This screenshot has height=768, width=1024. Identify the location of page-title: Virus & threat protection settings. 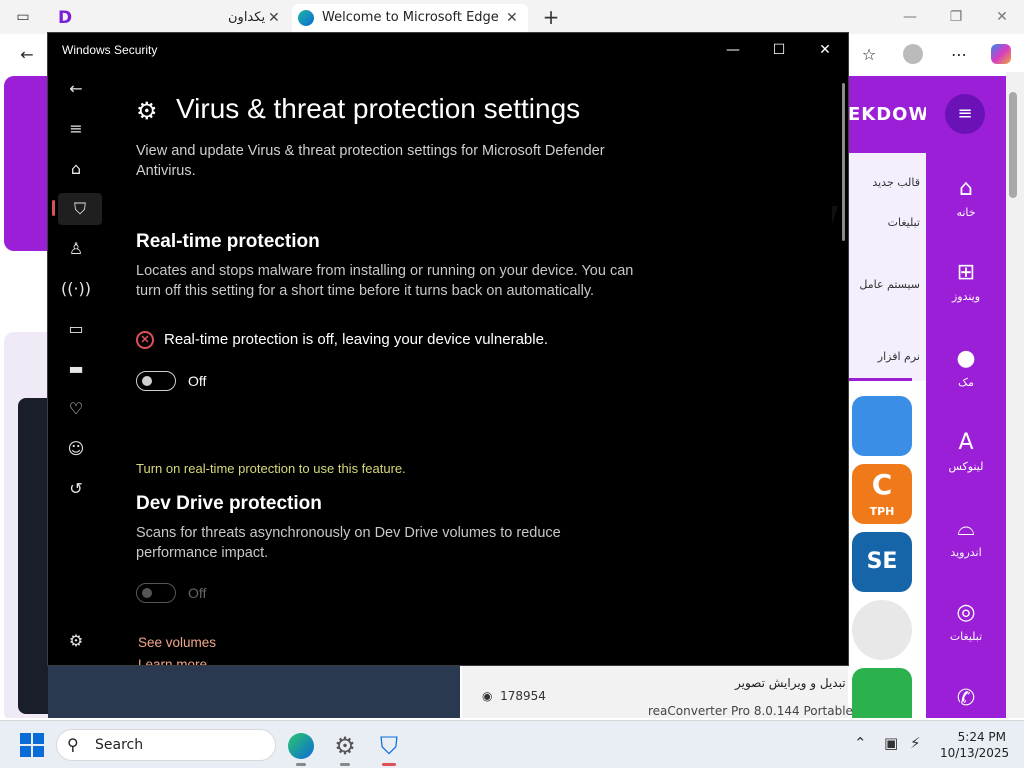
(378, 108).